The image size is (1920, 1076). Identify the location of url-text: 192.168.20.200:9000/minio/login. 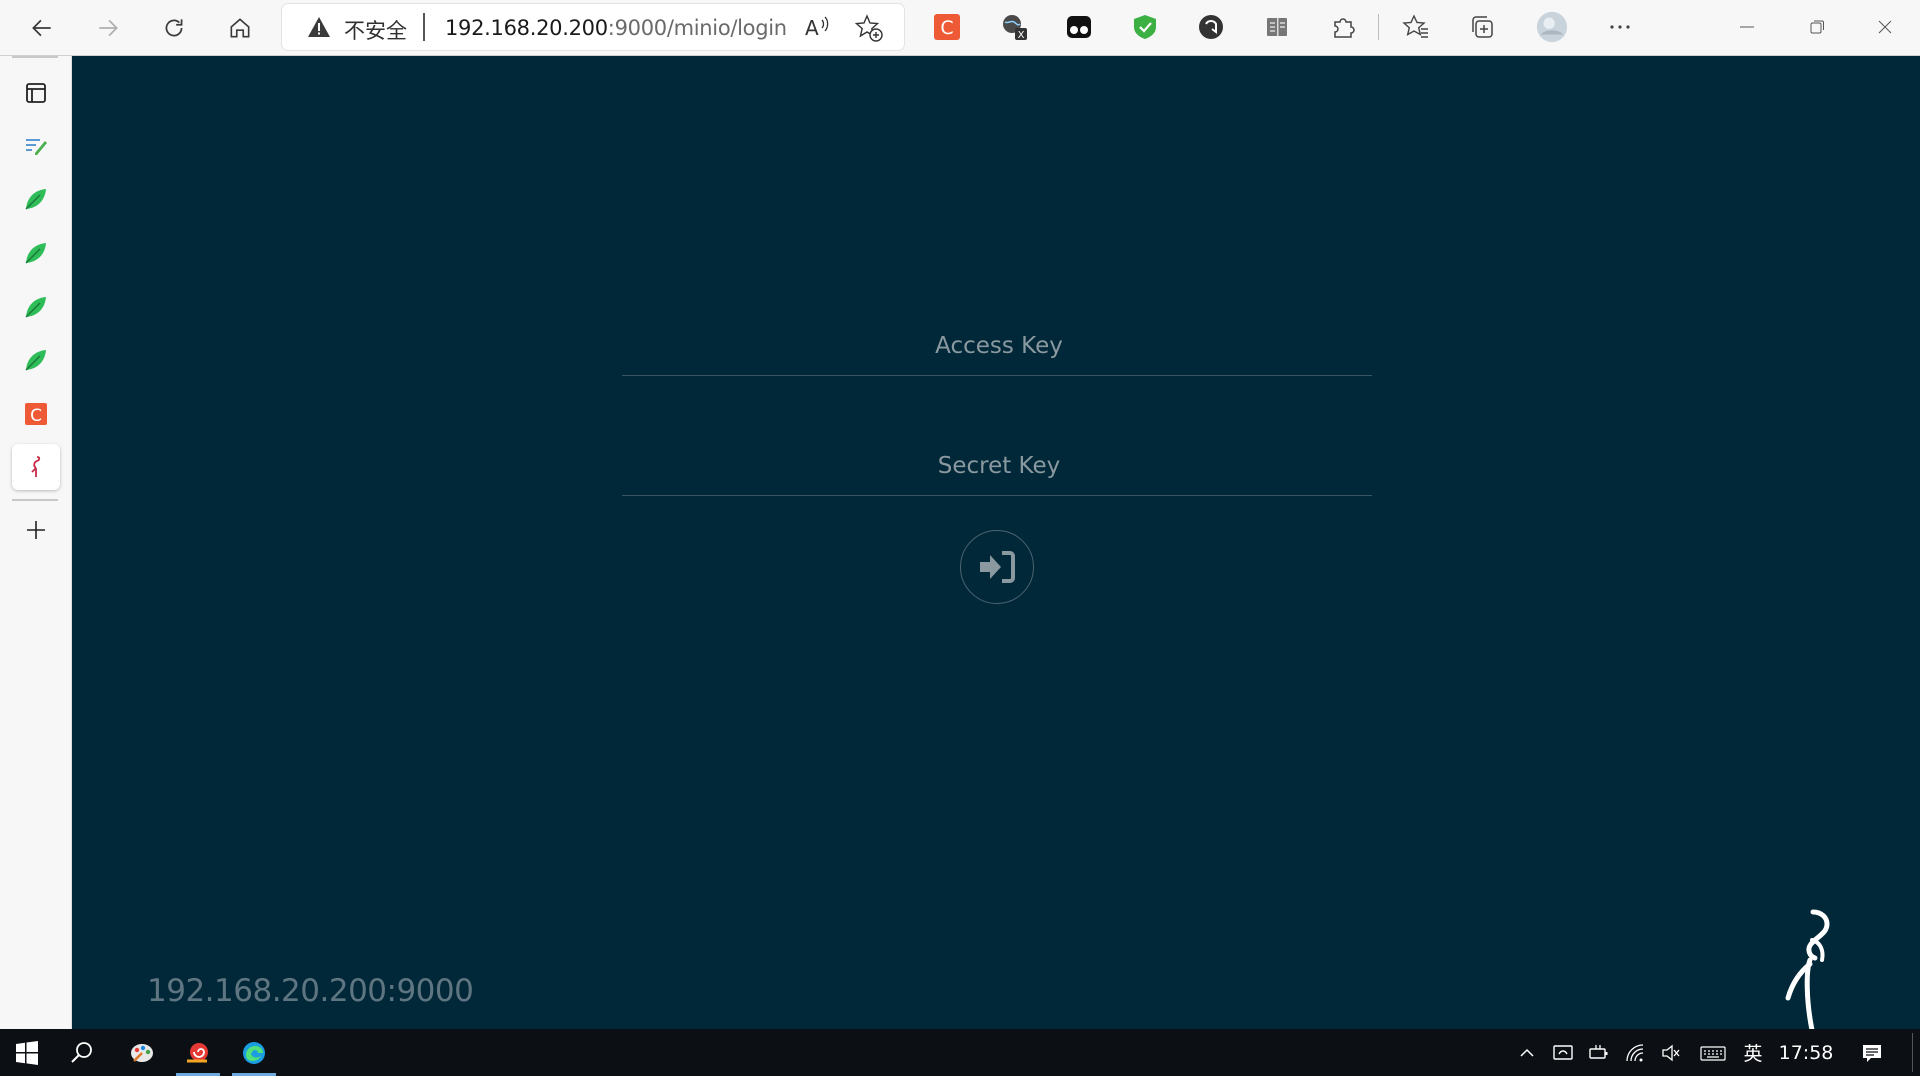
(616, 28).